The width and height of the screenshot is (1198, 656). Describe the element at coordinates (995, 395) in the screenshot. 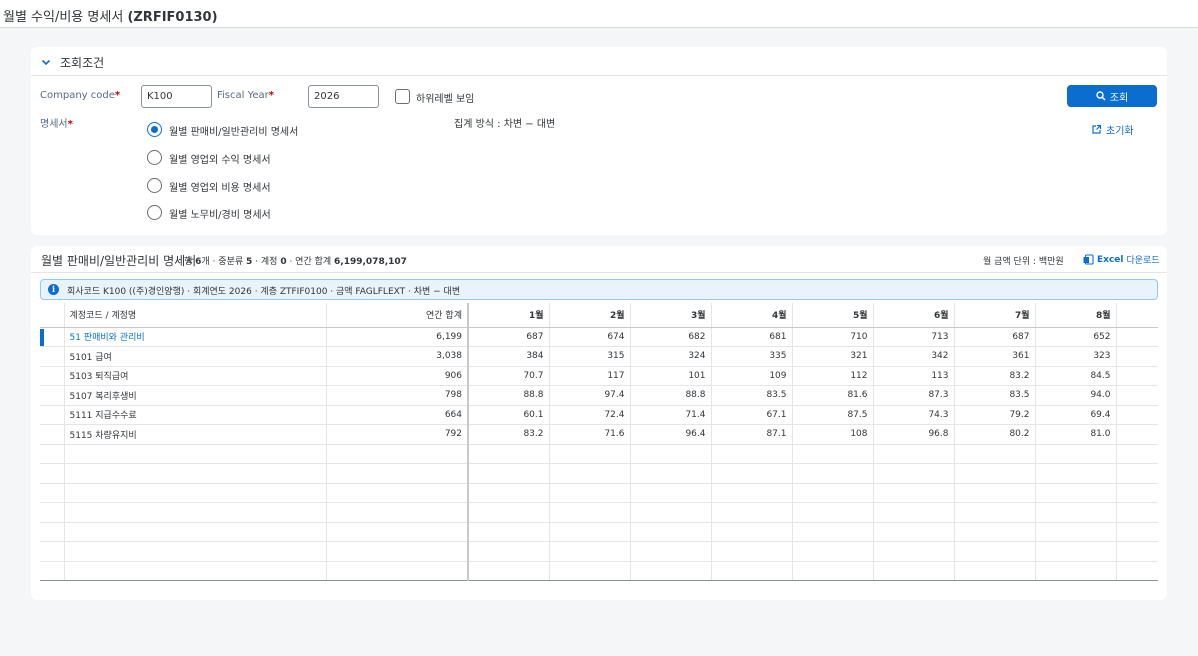

I see `cell-month-7: 83.5` at that location.